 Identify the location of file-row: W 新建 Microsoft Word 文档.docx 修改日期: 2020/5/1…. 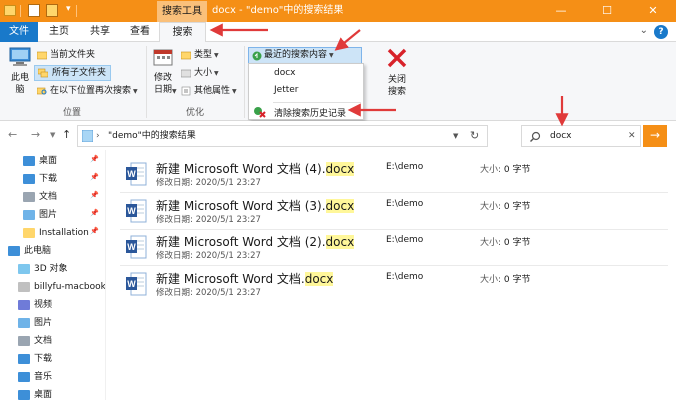
(393, 284).